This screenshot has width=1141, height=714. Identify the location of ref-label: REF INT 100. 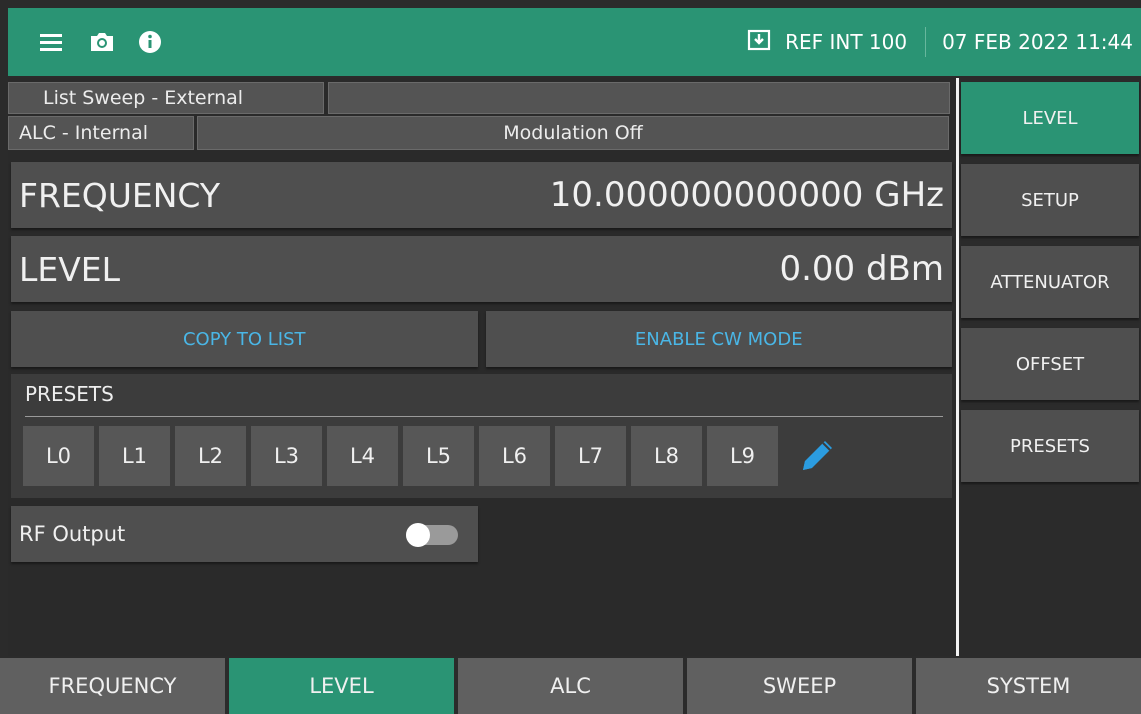
(846, 42).